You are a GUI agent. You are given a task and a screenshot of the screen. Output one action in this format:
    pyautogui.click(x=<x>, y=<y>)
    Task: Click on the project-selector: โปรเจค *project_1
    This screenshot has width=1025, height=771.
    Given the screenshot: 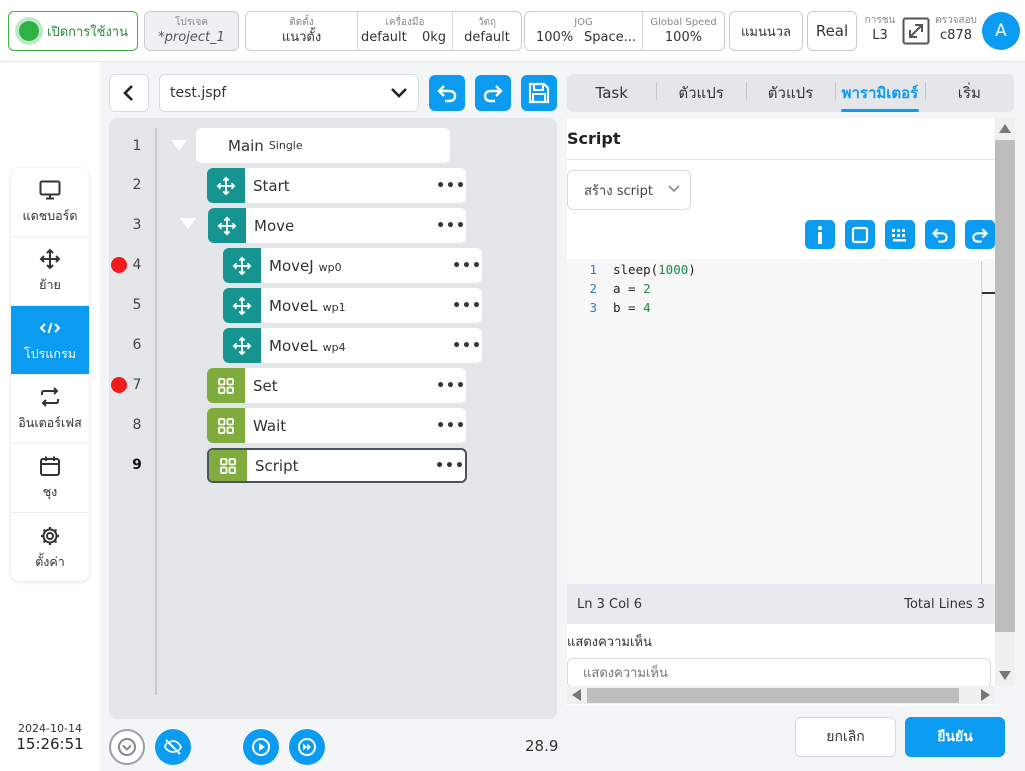 What is the action you would take?
    pyautogui.click(x=191, y=31)
    